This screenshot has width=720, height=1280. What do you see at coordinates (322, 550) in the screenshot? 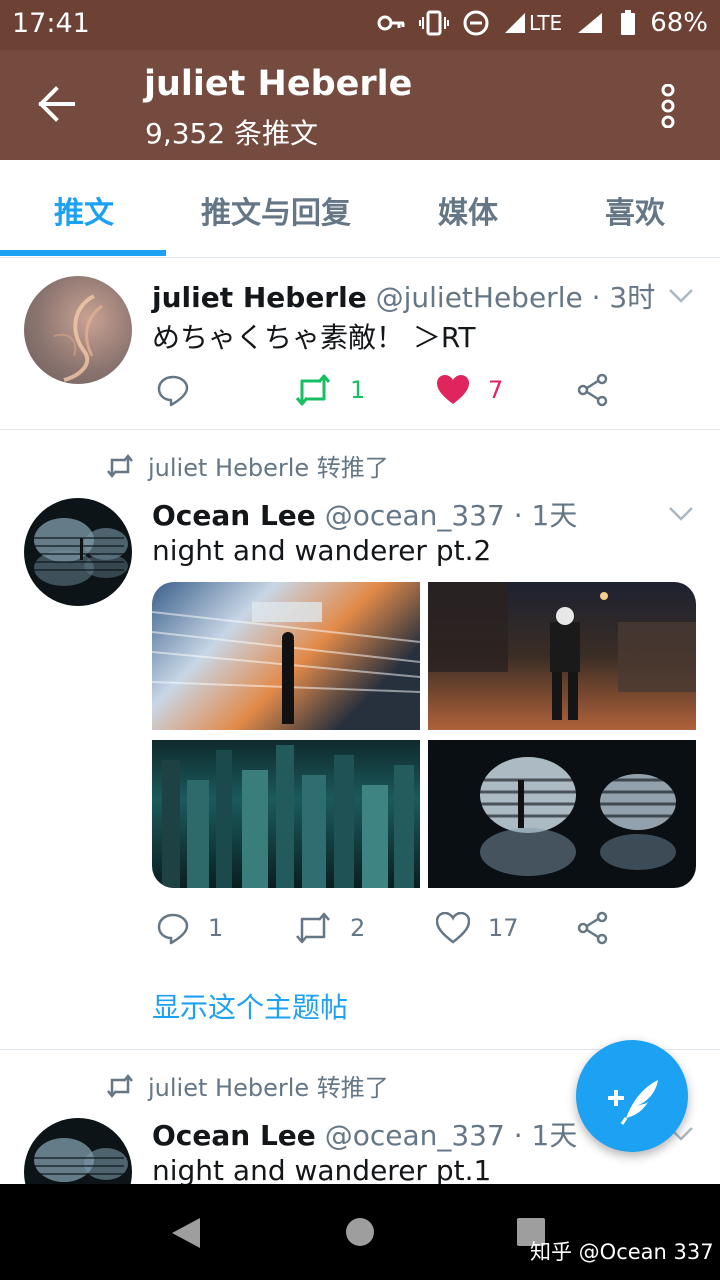
I see `tweet-text: night and wanderer pt.2` at bounding box center [322, 550].